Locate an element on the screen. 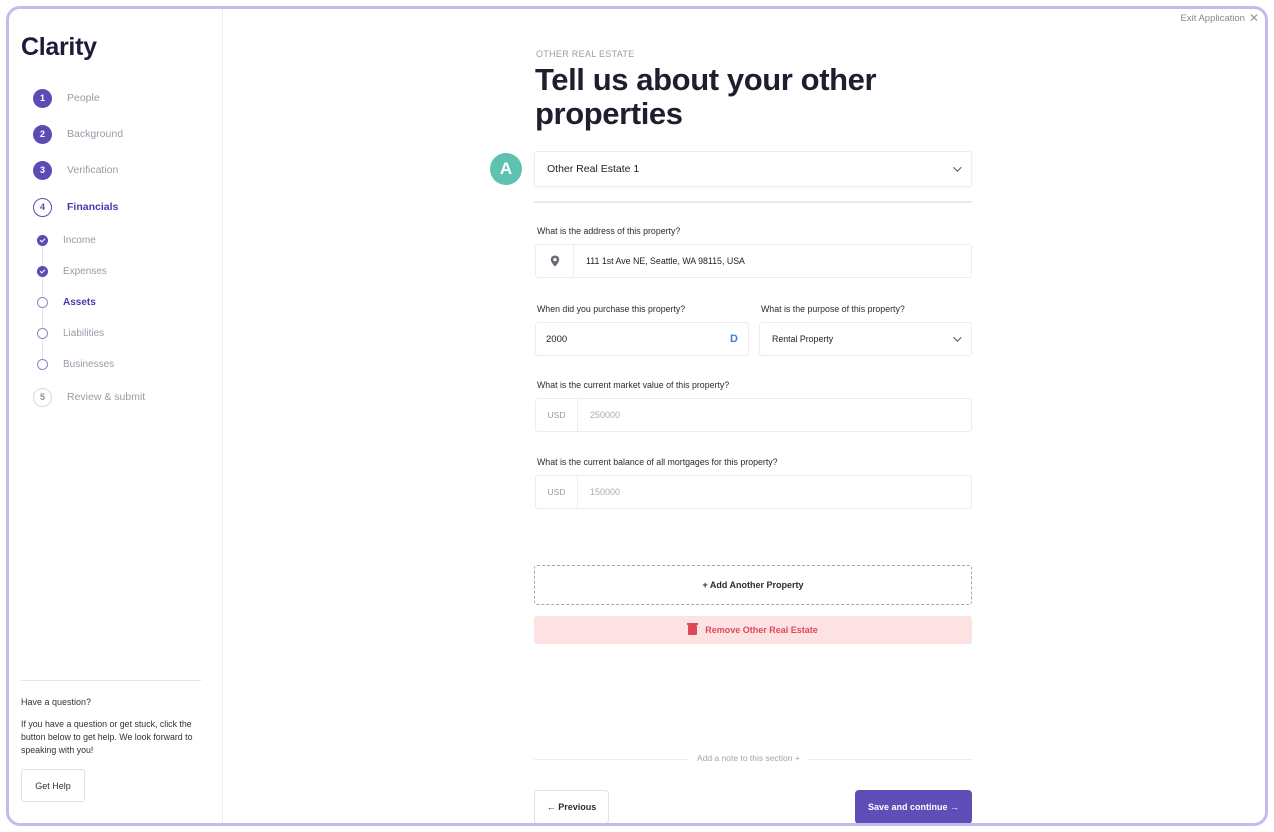  save-and-continue-button: Save and continue → is located at coordinates (913, 806).